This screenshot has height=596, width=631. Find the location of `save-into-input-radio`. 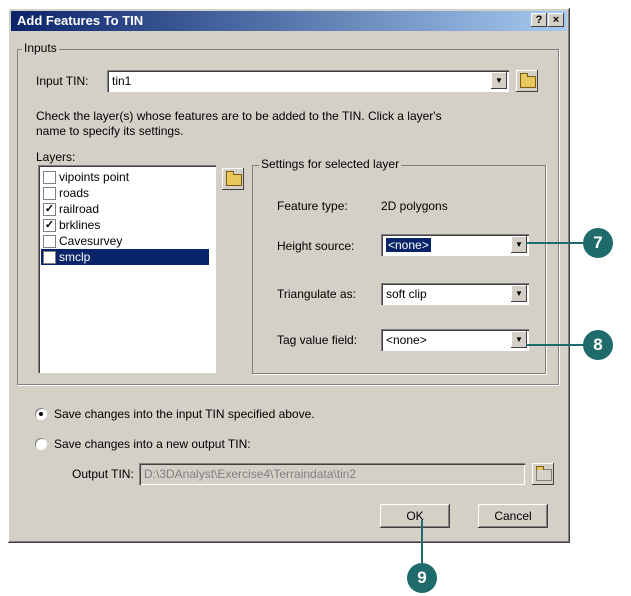

save-into-input-radio is located at coordinates (41, 414).